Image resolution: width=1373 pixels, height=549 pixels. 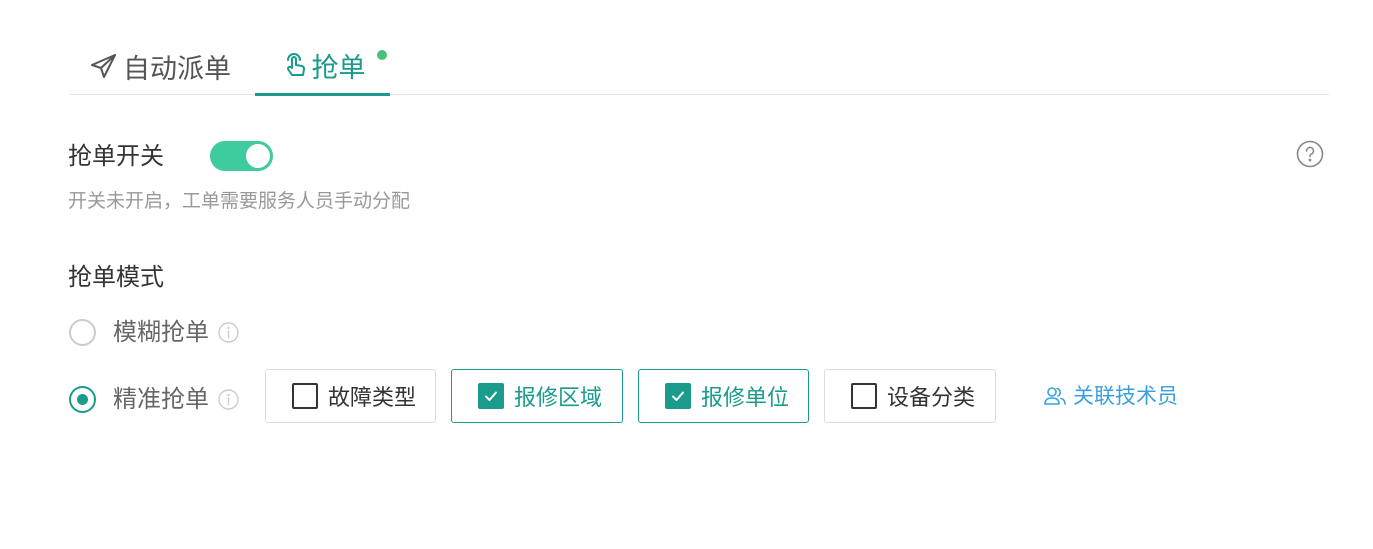 I want to click on tab-auto-dispatch: 自动派单, so click(x=160, y=66).